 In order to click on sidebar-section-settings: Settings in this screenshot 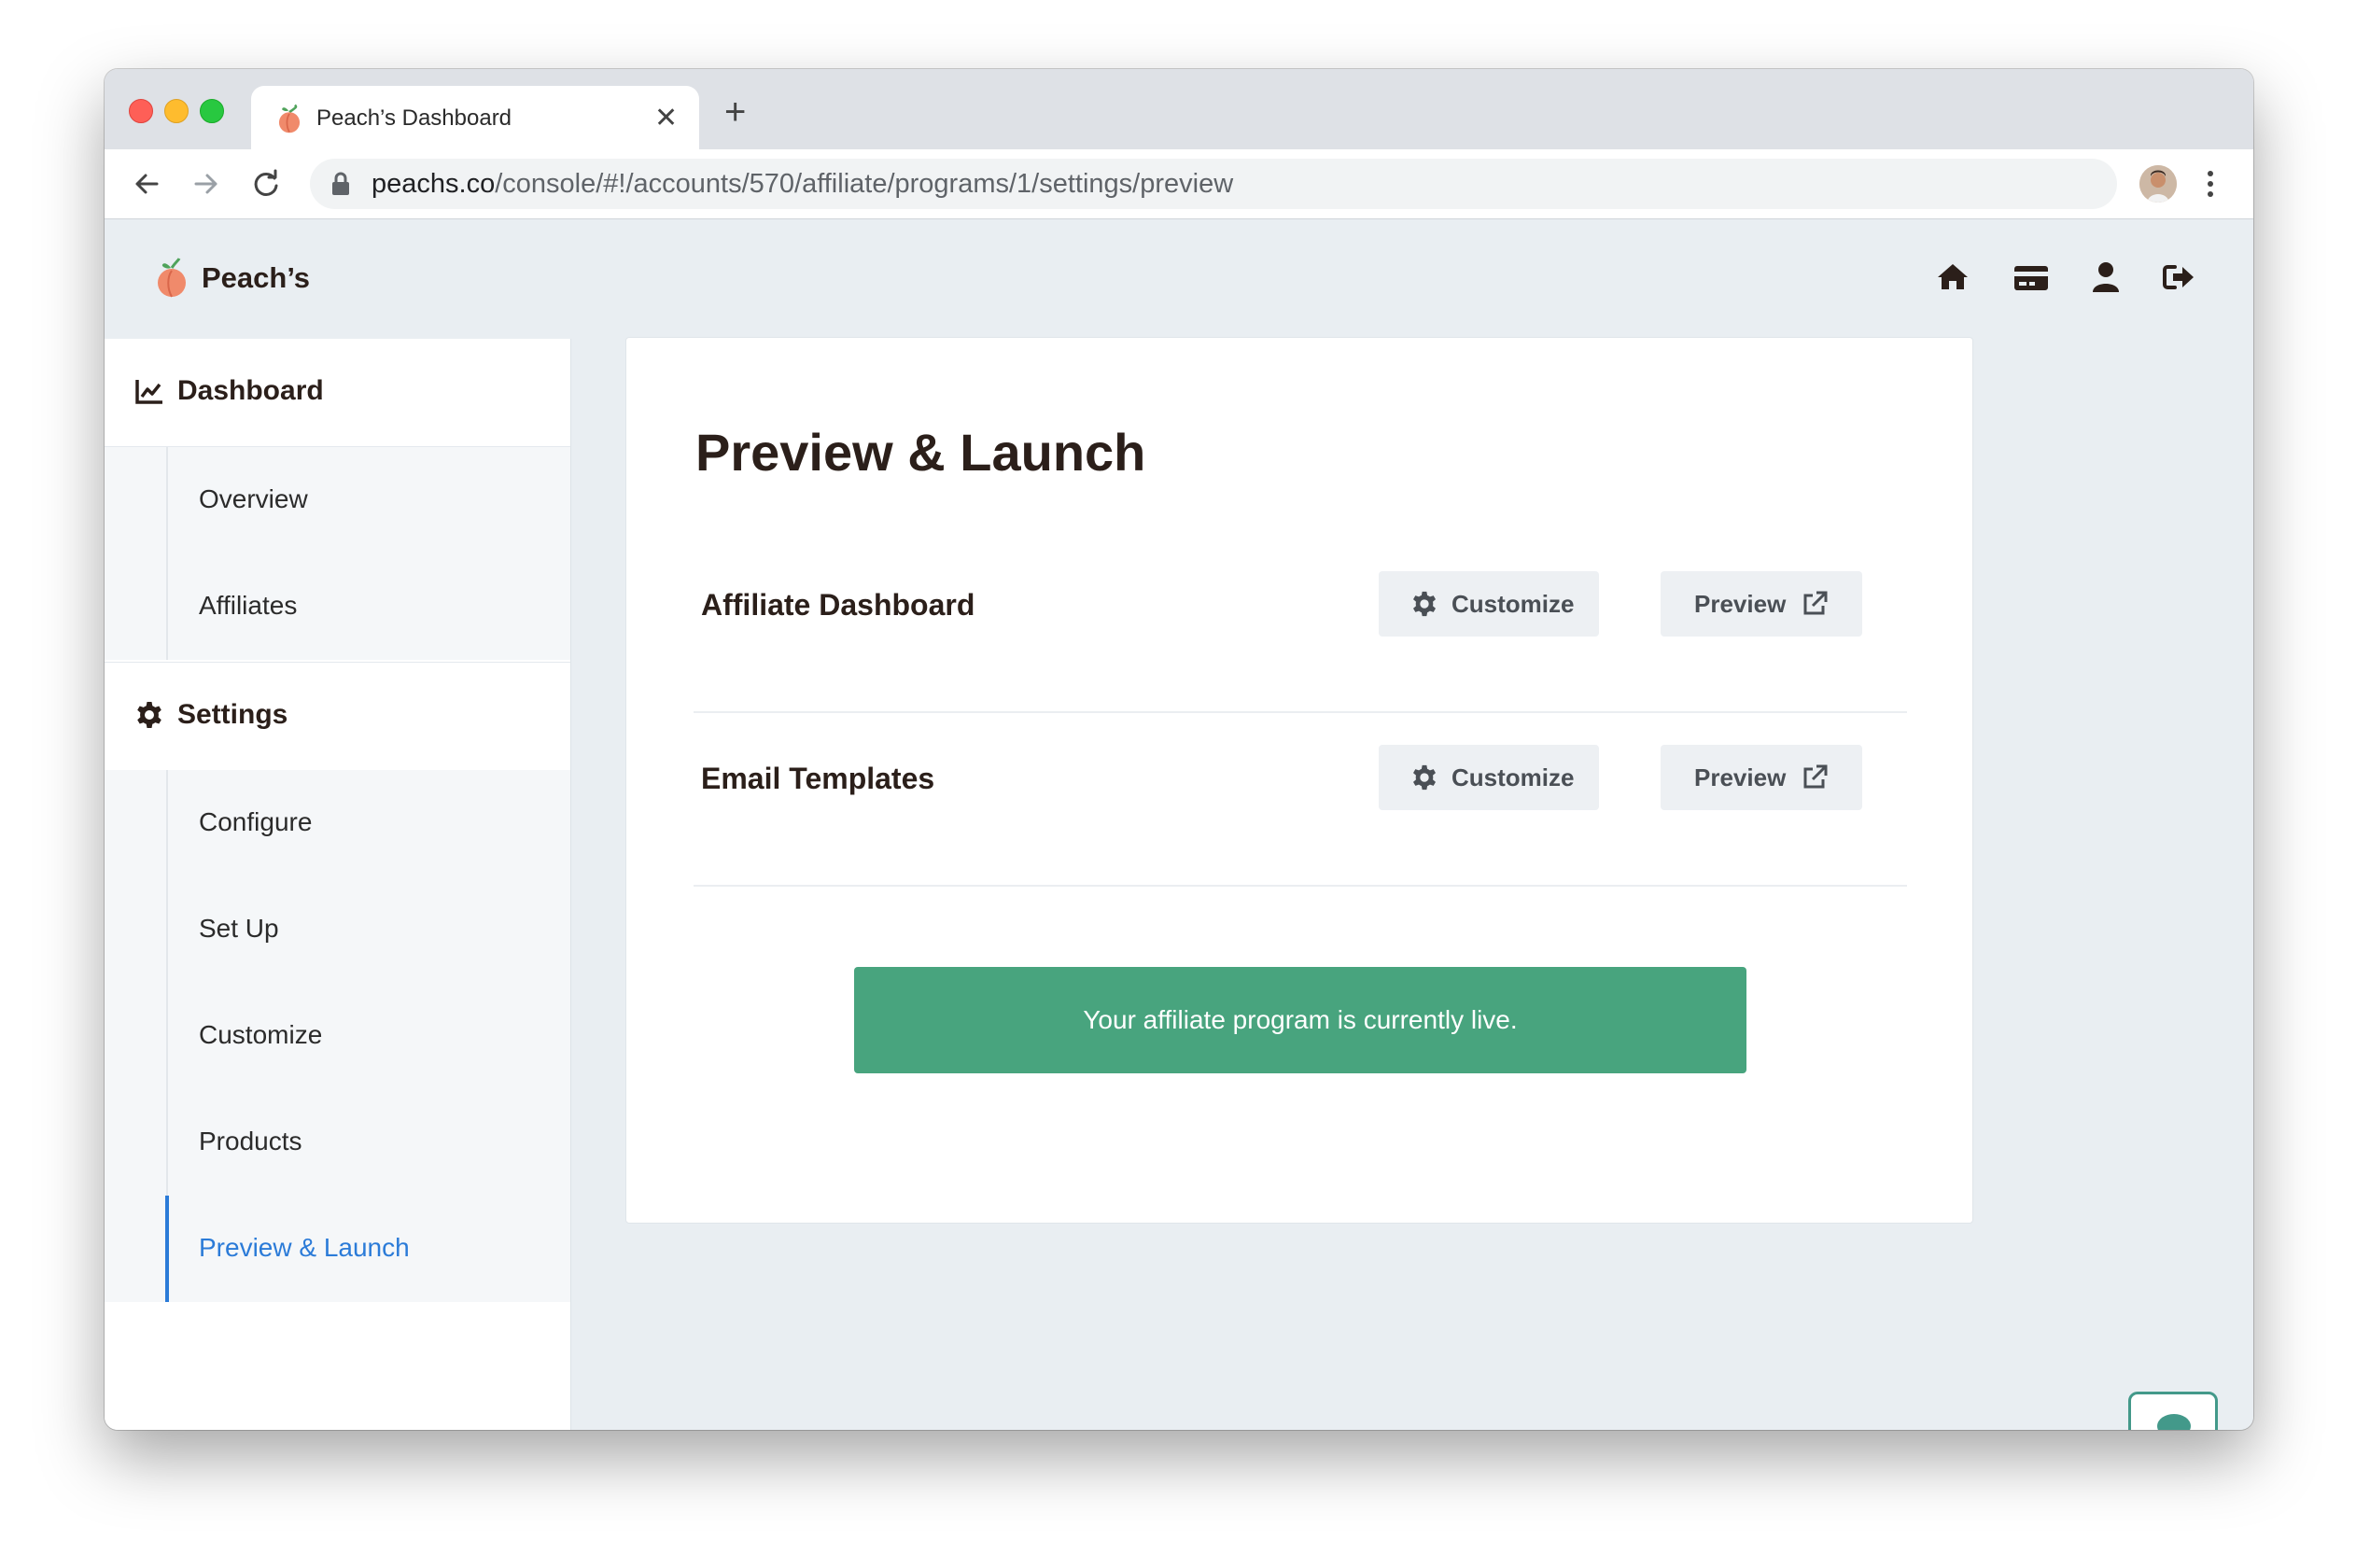, I will do `click(337, 716)`.